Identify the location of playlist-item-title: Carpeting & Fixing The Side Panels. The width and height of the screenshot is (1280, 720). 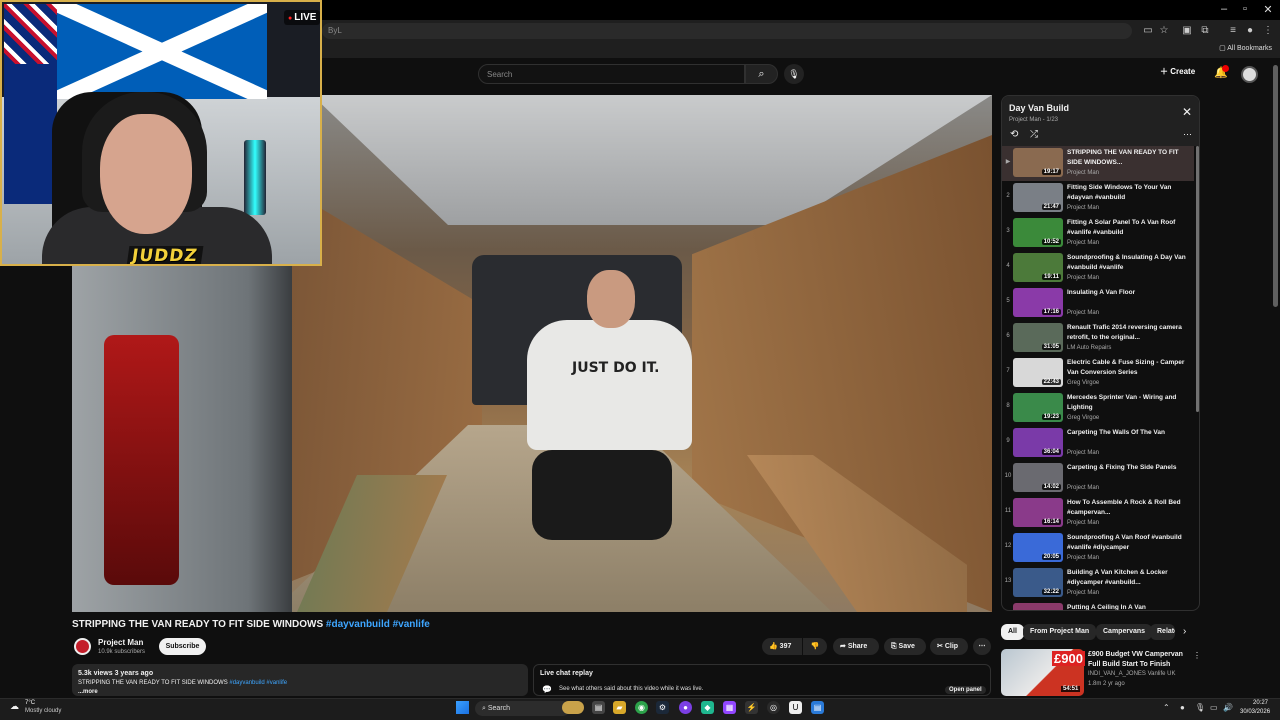
(1128, 468).